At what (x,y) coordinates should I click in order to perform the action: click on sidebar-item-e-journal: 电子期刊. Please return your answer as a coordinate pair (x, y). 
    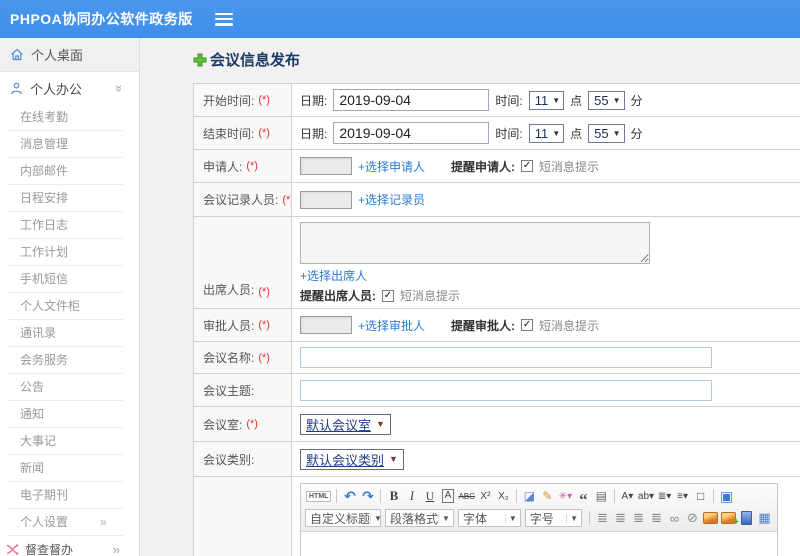
    Looking at the image, I should click on (69, 495).